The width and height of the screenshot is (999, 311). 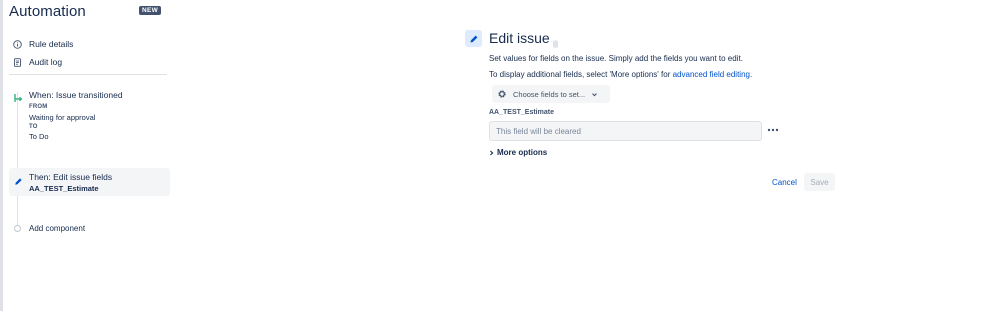 I want to click on action-component-selected: Then: Edit issue fields AA_TEST_Estimate, so click(x=89, y=182).